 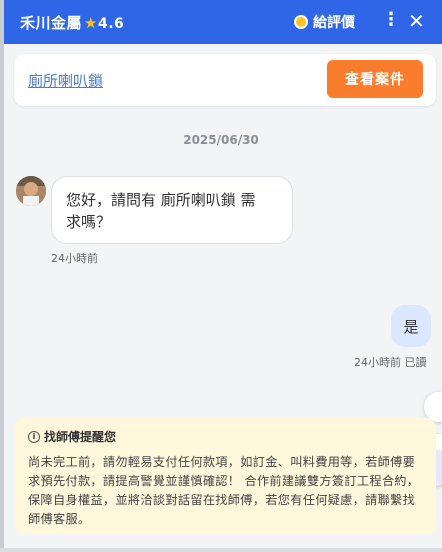 What do you see at coordinates (391, 19) in the screenshot?
I see `more-icon: ⋮` at bounding box center [391, 19].